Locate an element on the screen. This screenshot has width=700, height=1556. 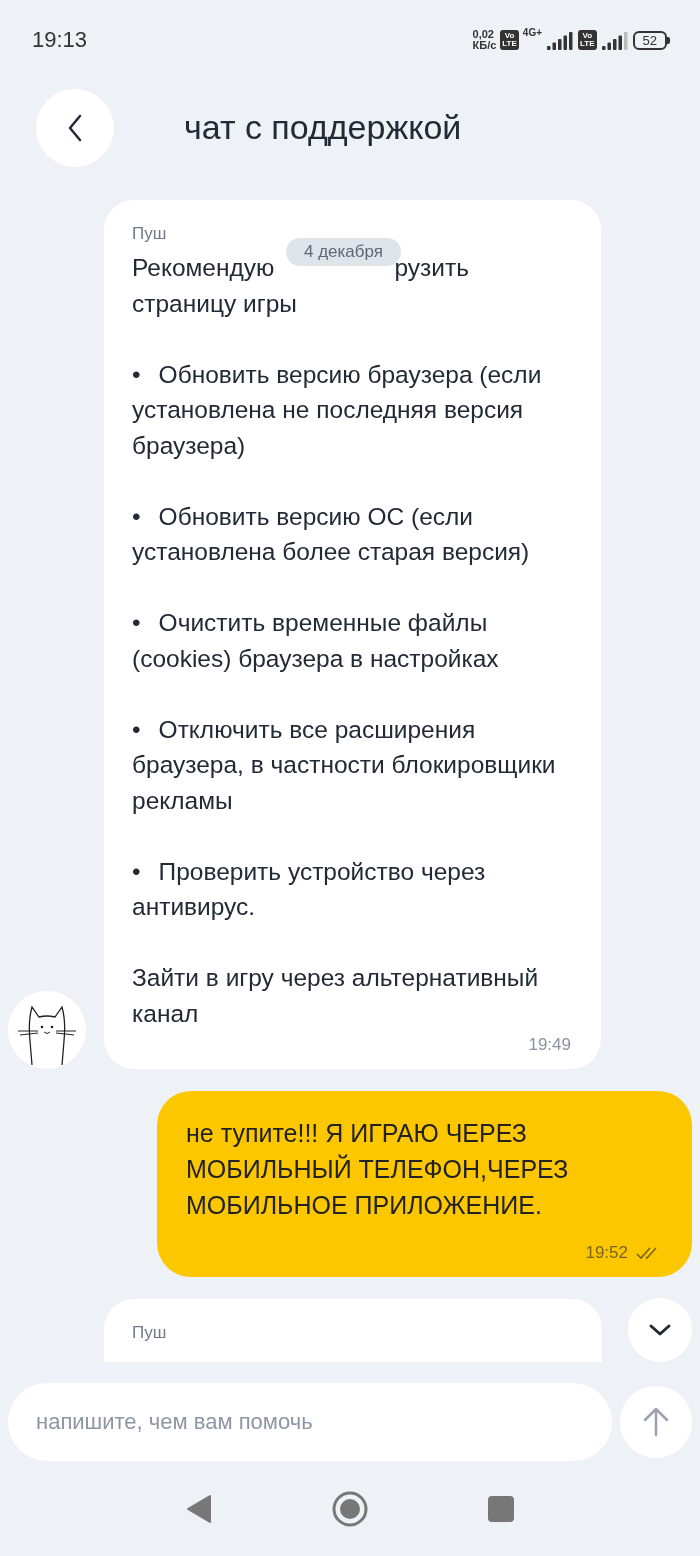
back-icon is located at coordinates (75, 127).